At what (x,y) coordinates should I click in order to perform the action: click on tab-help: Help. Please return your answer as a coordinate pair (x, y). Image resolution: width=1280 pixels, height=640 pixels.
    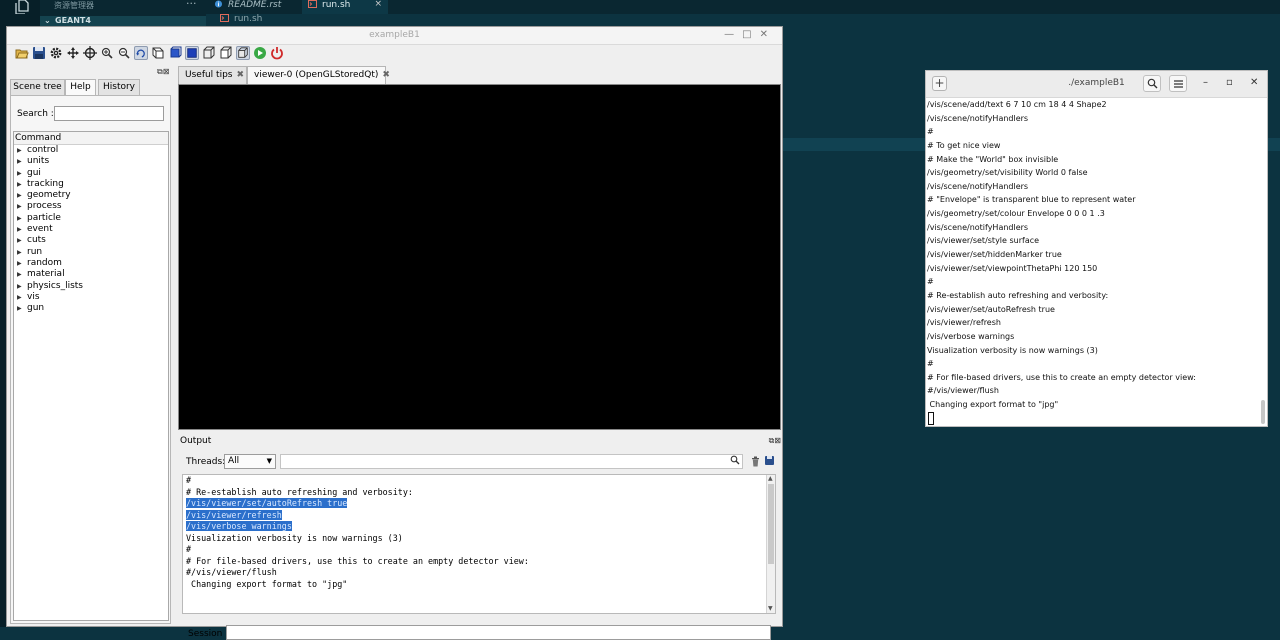
    Looking at the image, I should click on (80, 87).